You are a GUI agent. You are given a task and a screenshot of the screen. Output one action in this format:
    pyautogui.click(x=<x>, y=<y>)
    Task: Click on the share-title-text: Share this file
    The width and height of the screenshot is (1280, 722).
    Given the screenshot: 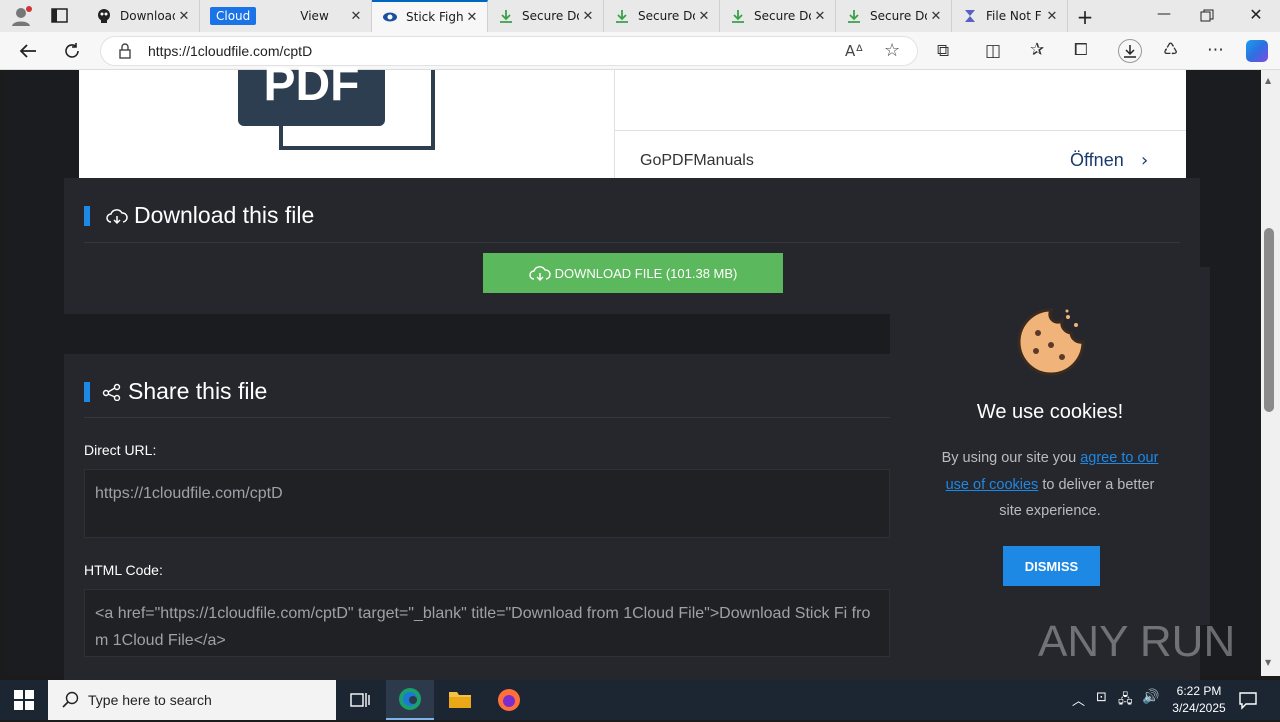 What is the action you would take?
    pyautogui.click(x=198, y=391)
    